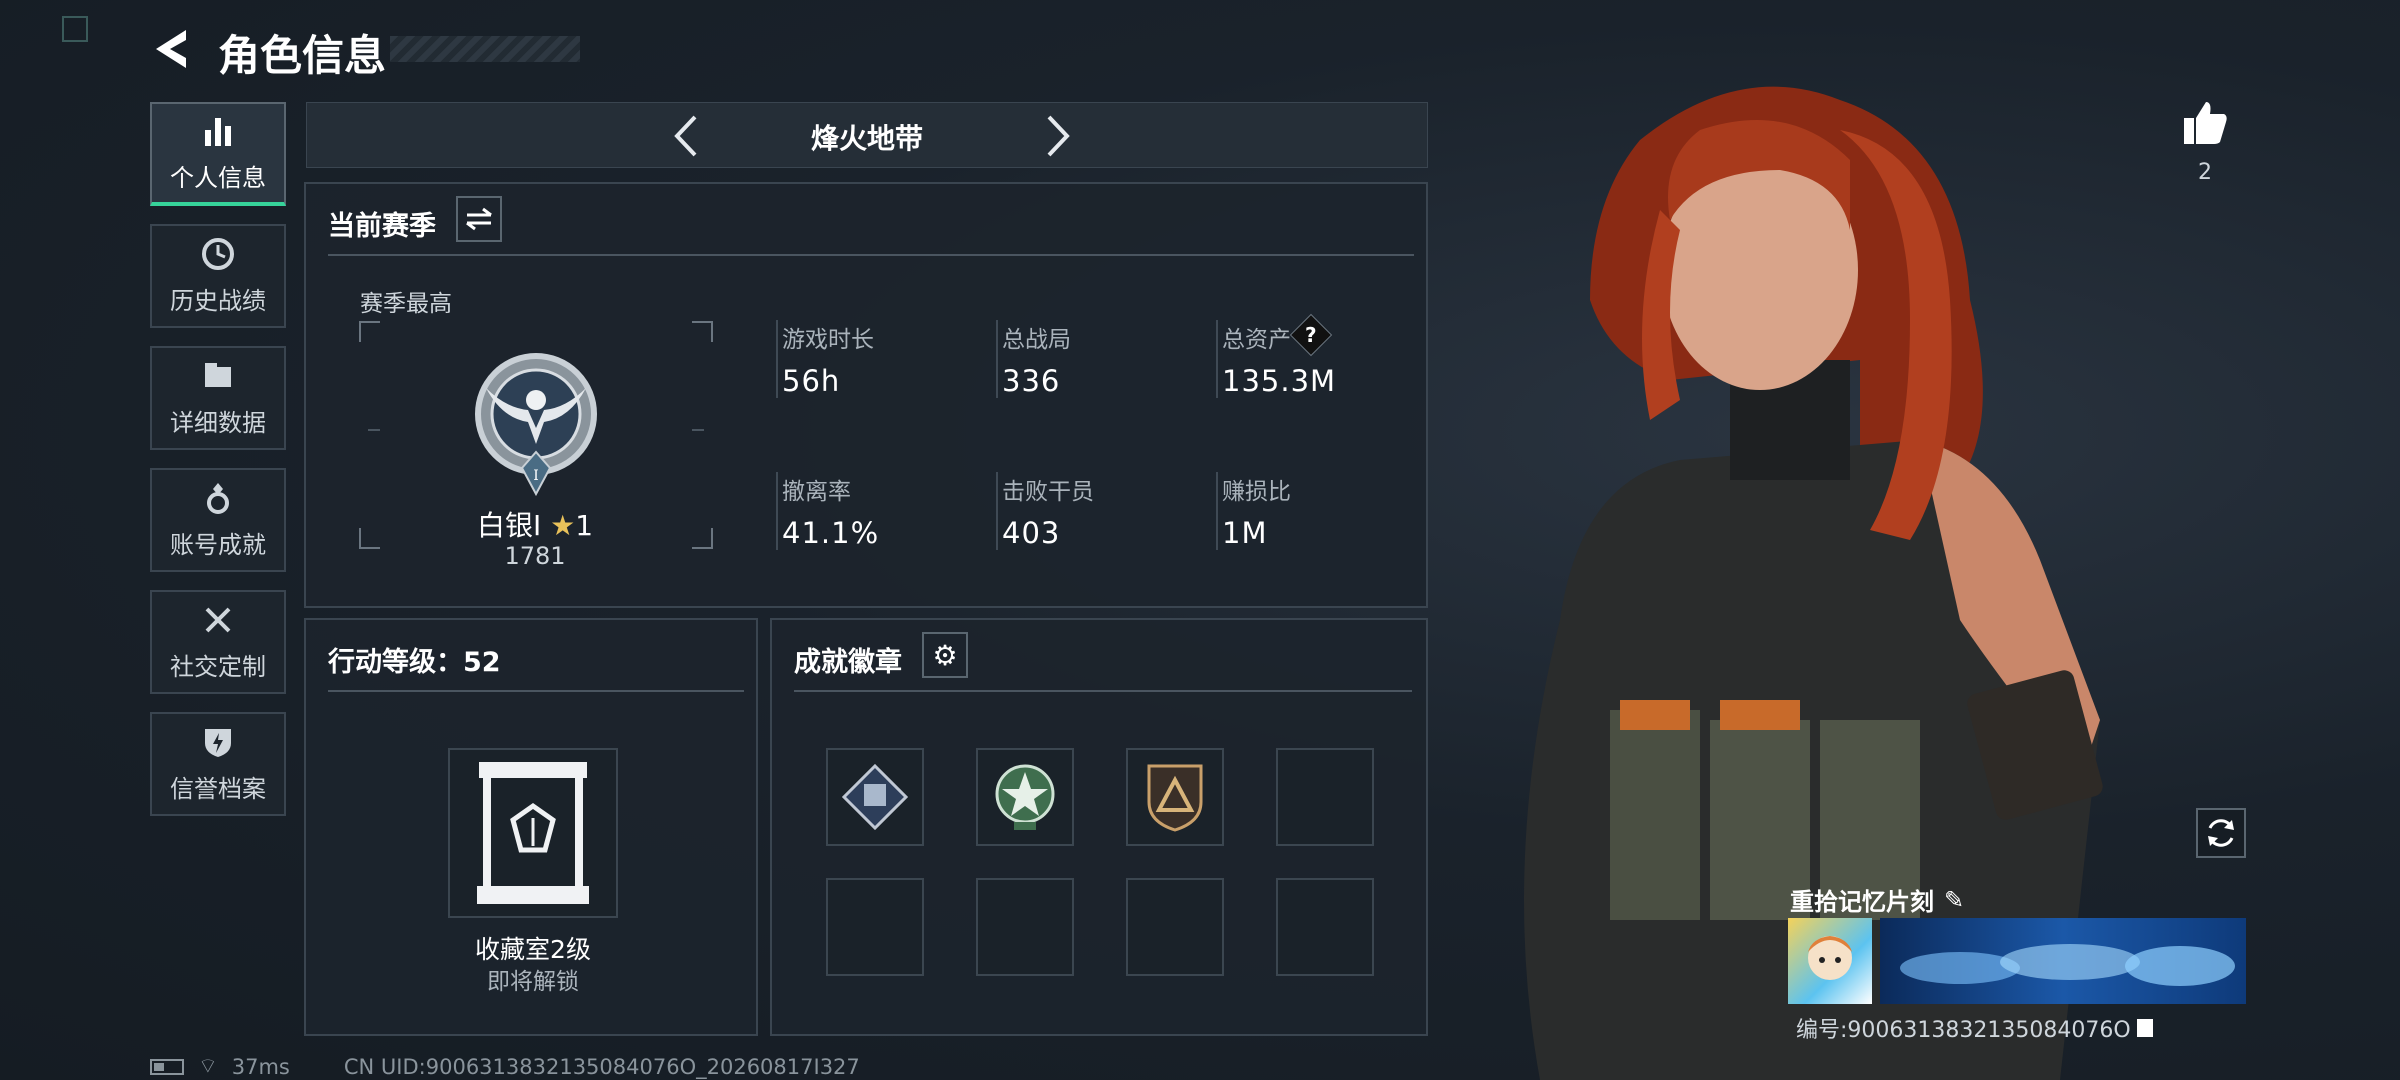  Describe the element at coordinates (811, 381) in the screenshot. I see `stat-value: 56h` at that location.